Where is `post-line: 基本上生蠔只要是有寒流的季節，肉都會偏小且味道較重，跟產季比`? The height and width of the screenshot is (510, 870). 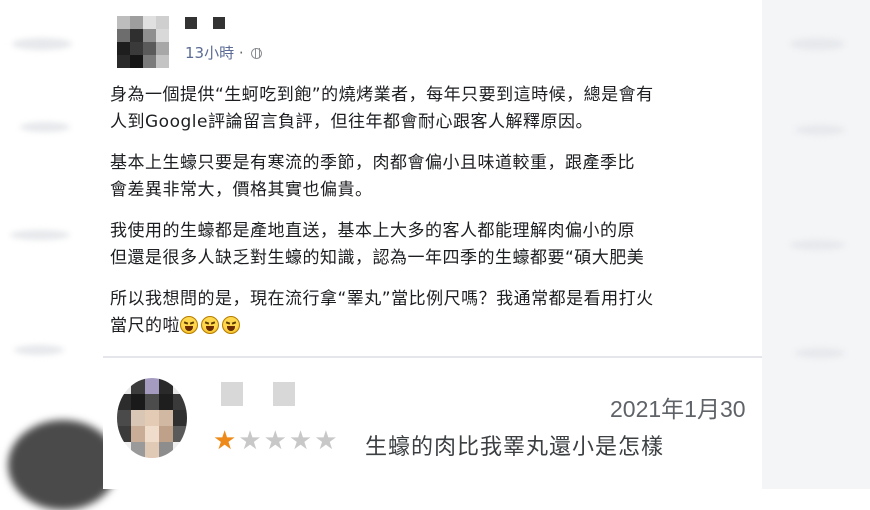 post-line: 基本上生蠔只要是有寒流的季節，肉都會偏小且味道較重，跟產季比 is located at coordinates (372, 163).